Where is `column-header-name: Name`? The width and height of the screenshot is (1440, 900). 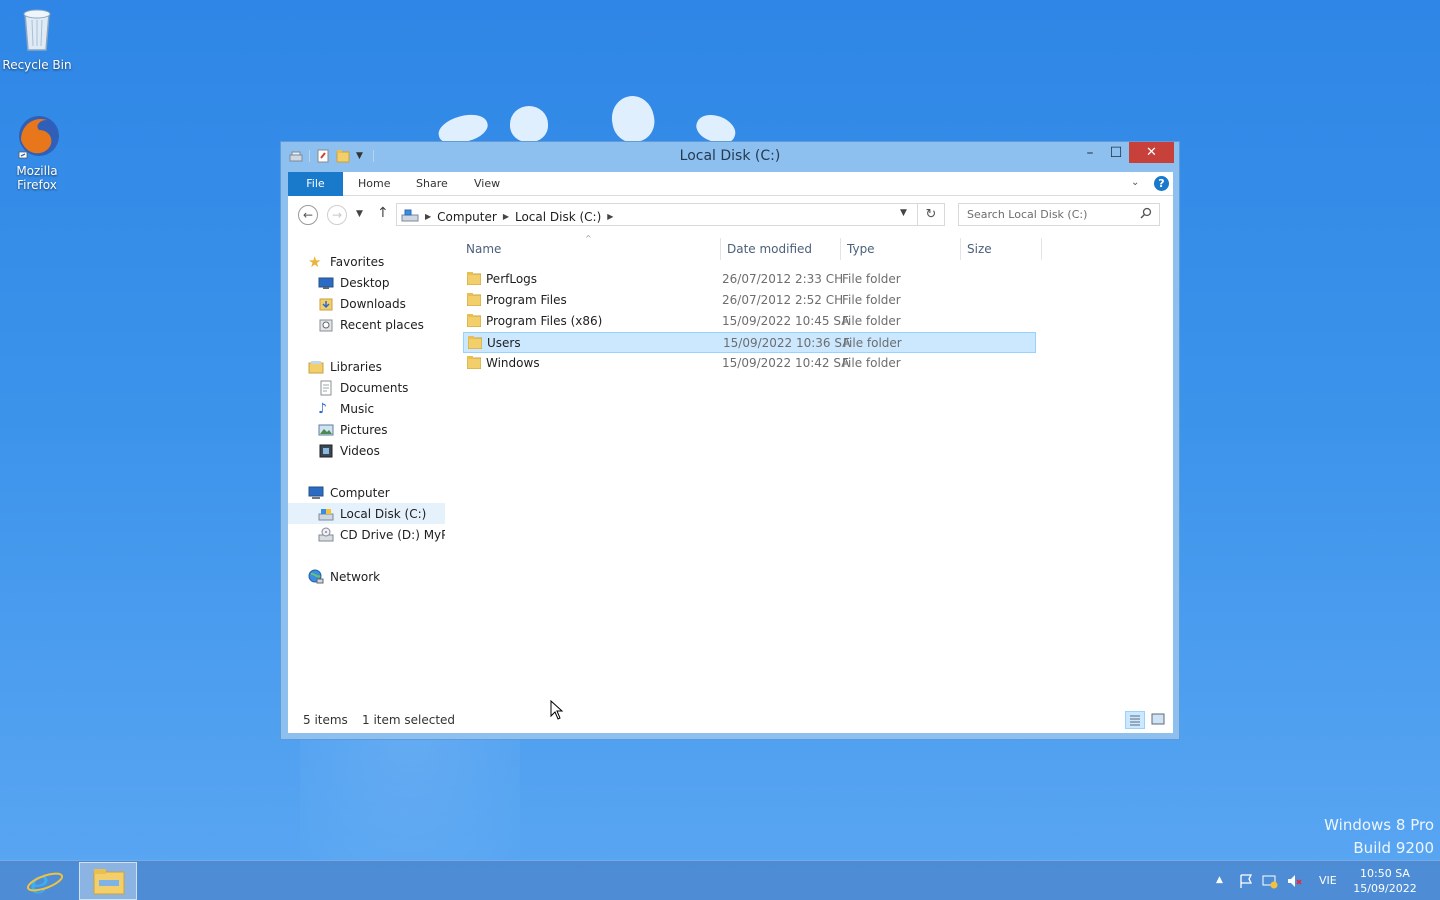 column-header-name: Name is located at coordinates (483, 249).